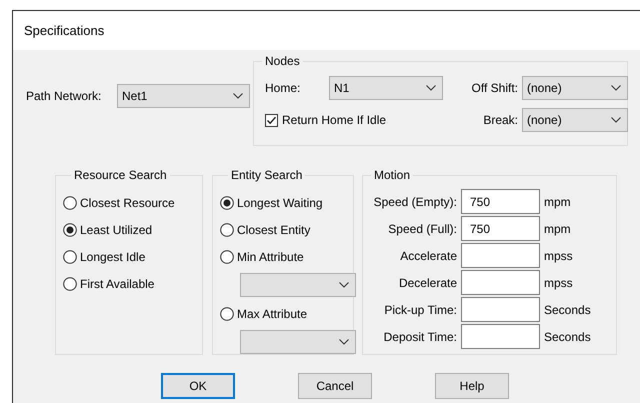 The image size is (640, 403). I want to click on dialog-button: Help, so click(472, 386).